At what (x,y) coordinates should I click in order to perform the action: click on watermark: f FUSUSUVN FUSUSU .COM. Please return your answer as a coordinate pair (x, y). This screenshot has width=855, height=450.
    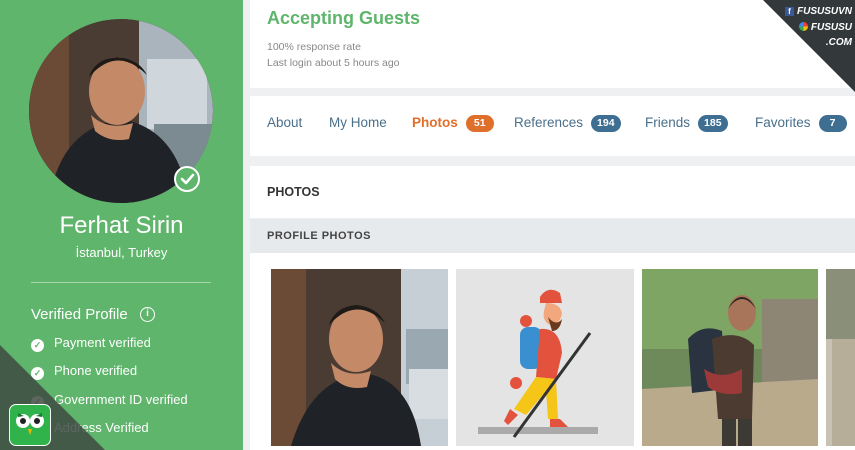
    Looking at the image, I should click on (815, 33).